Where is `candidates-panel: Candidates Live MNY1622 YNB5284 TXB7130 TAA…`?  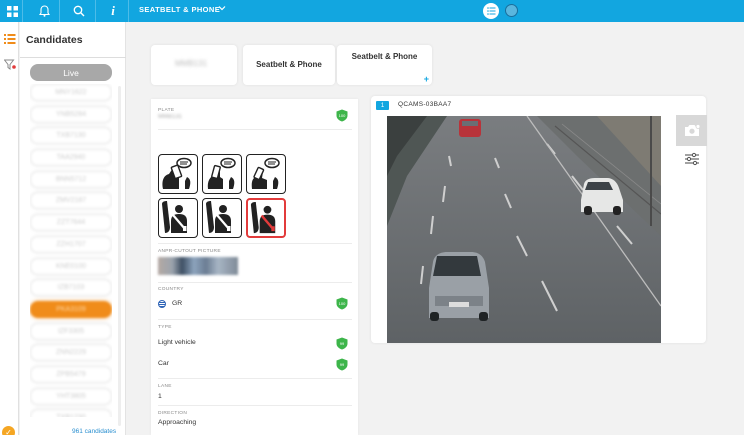 candidates-panel: Candidates Live MNY1622 YNB5284 TXB7130 TAA… is located at coordinates (73, 228).